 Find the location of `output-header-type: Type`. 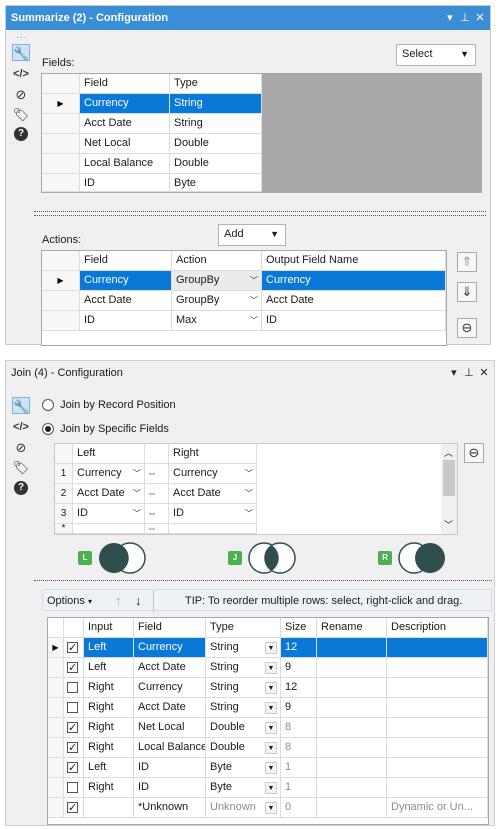

output-header-type: Type is located at coordinates (243, 628).